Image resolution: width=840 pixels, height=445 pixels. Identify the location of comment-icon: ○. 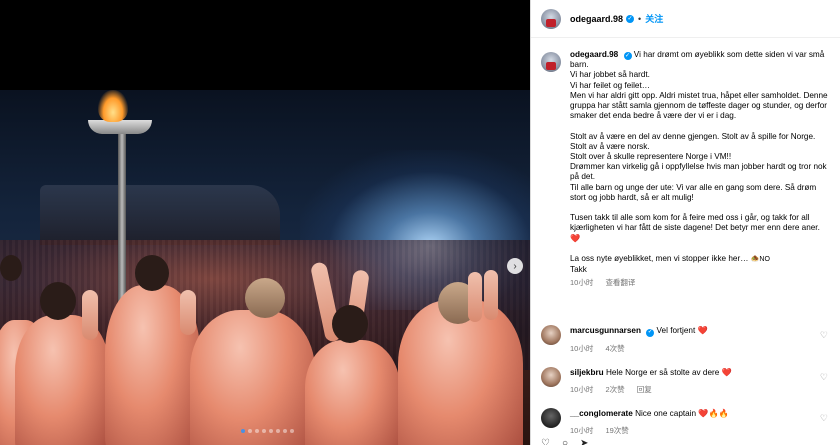
(565, 441).